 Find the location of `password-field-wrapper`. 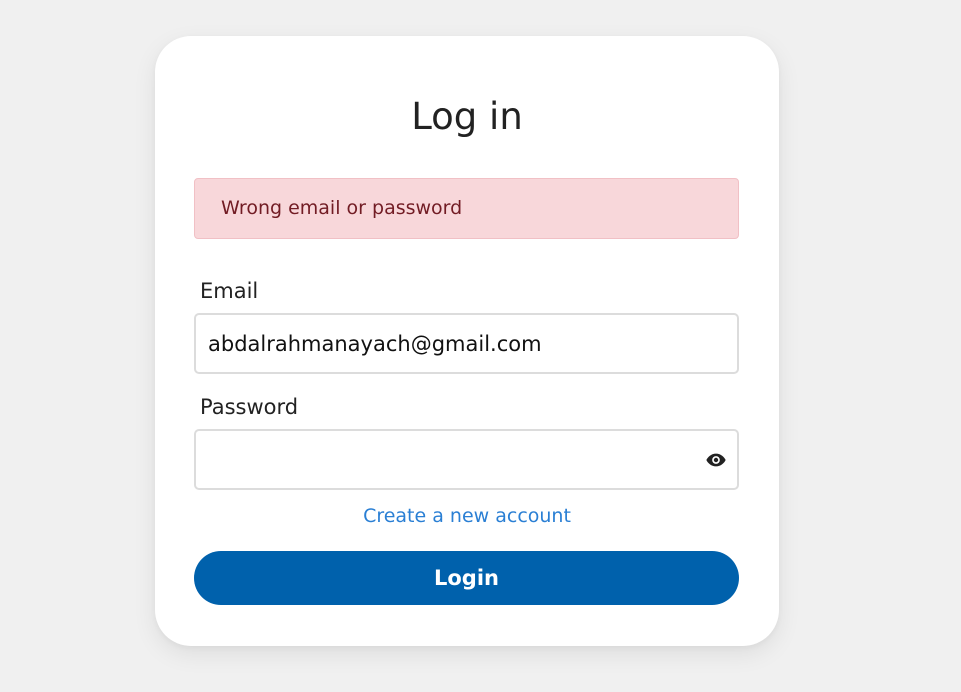

password-field-wrapper is located at coordinates (466, 459).